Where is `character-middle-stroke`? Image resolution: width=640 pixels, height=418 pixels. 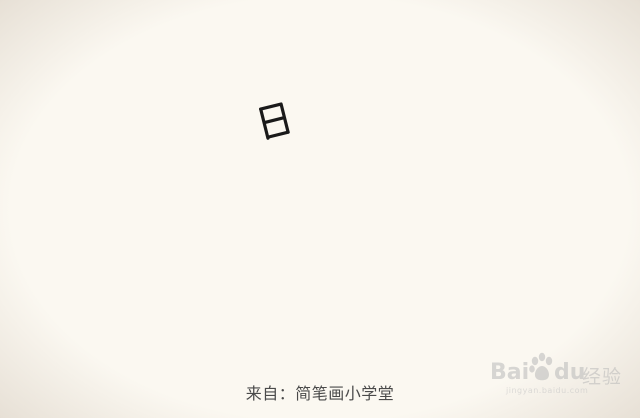 character-middle-stroke is located at coordinates (274, 120).